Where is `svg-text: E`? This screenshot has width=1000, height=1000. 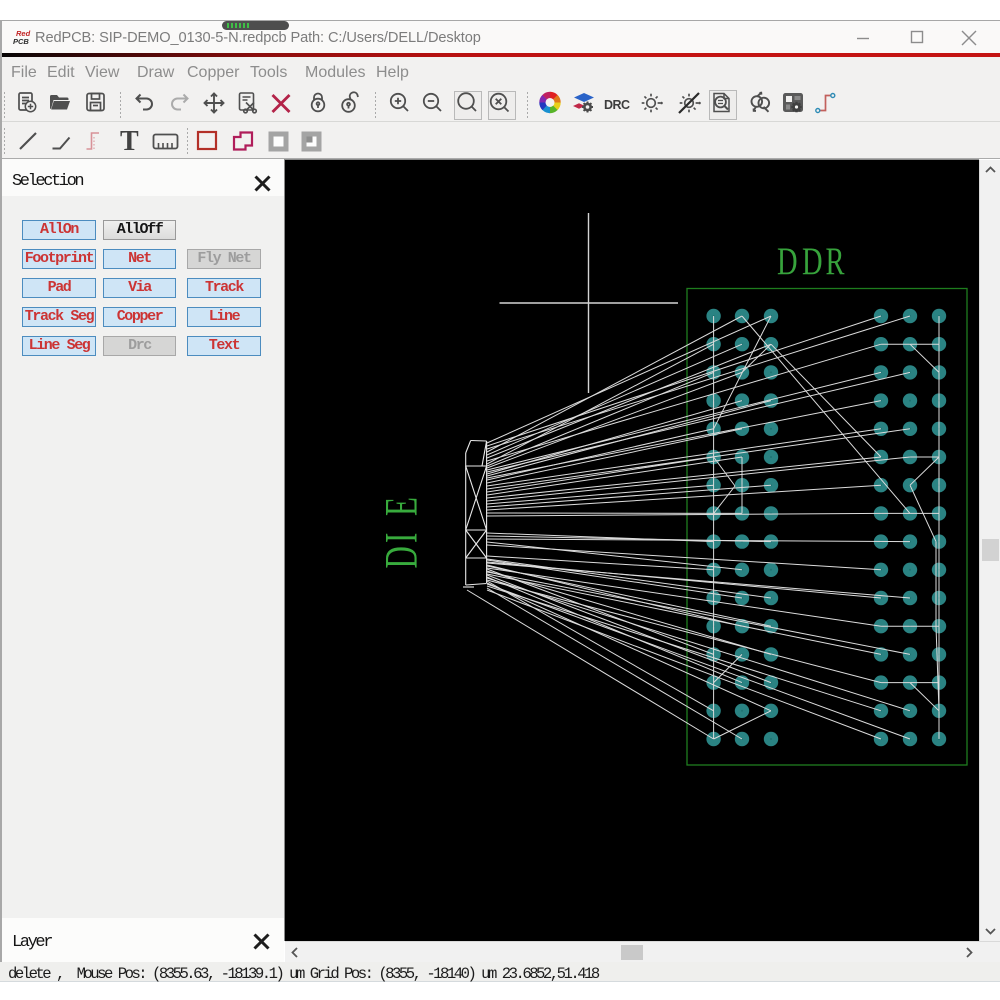
svg-text: E is located at coordinates (401, 506).